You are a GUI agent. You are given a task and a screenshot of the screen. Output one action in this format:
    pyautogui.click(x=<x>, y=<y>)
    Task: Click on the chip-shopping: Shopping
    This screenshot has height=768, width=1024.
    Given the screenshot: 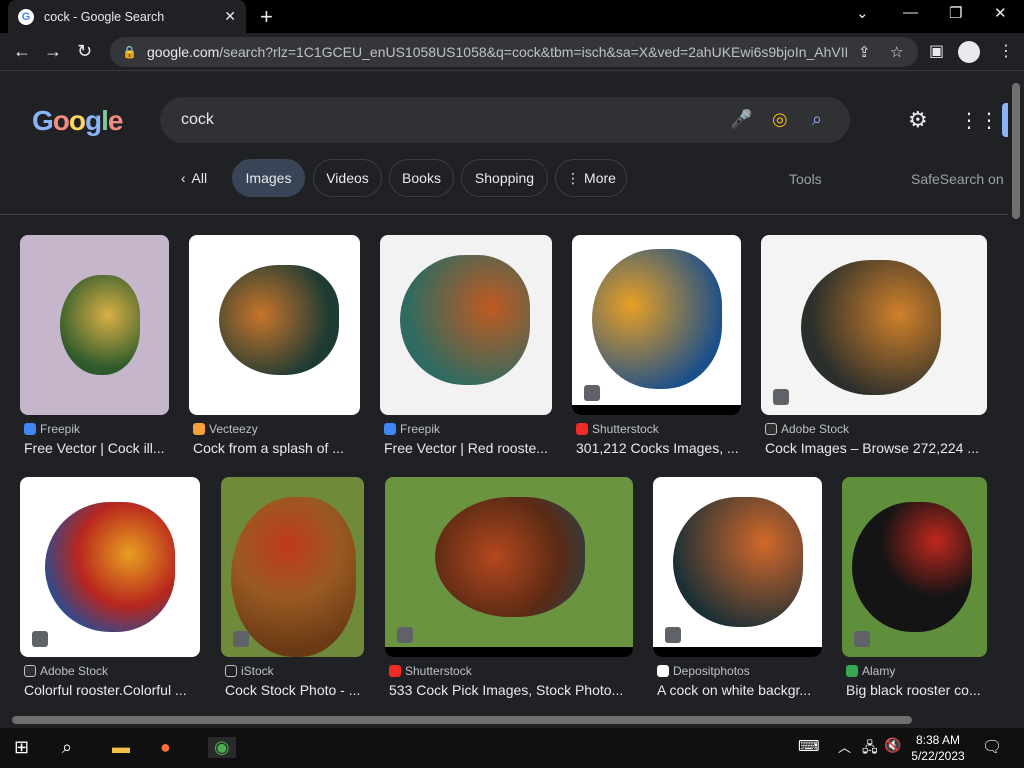 What is the action you would take?
    pyautogui.click(x=504, y=178)
    